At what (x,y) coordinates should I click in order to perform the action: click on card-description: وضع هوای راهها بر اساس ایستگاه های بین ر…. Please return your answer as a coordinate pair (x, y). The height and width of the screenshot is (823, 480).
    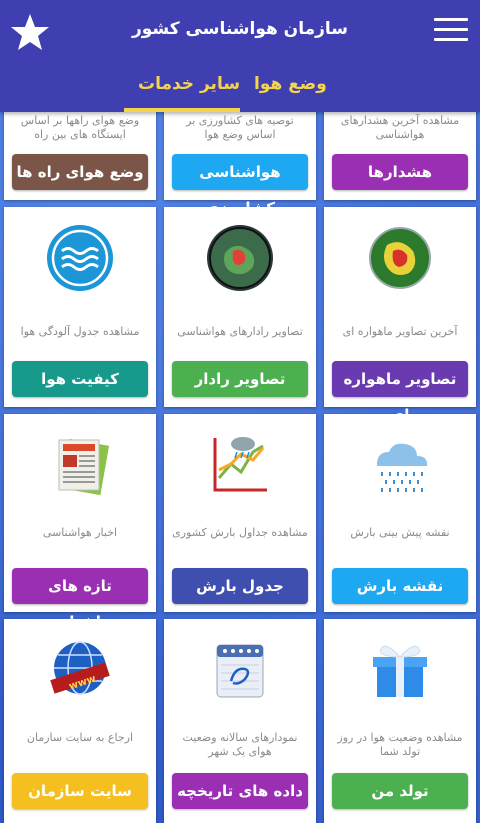
    Looking at the image, I should click on (80, 127).